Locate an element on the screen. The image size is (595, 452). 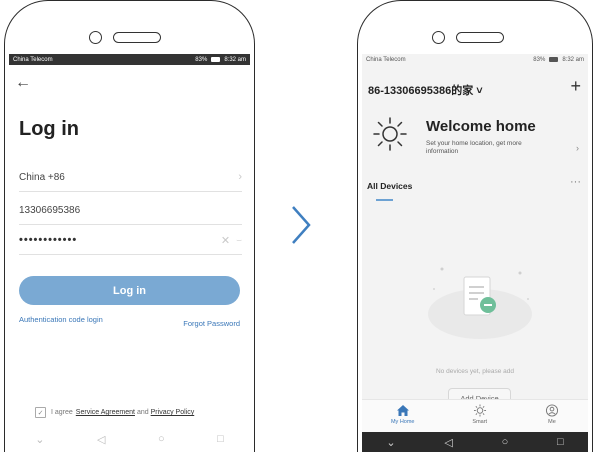
phone-value: 13306695386 is located at coordinates (50, 210).